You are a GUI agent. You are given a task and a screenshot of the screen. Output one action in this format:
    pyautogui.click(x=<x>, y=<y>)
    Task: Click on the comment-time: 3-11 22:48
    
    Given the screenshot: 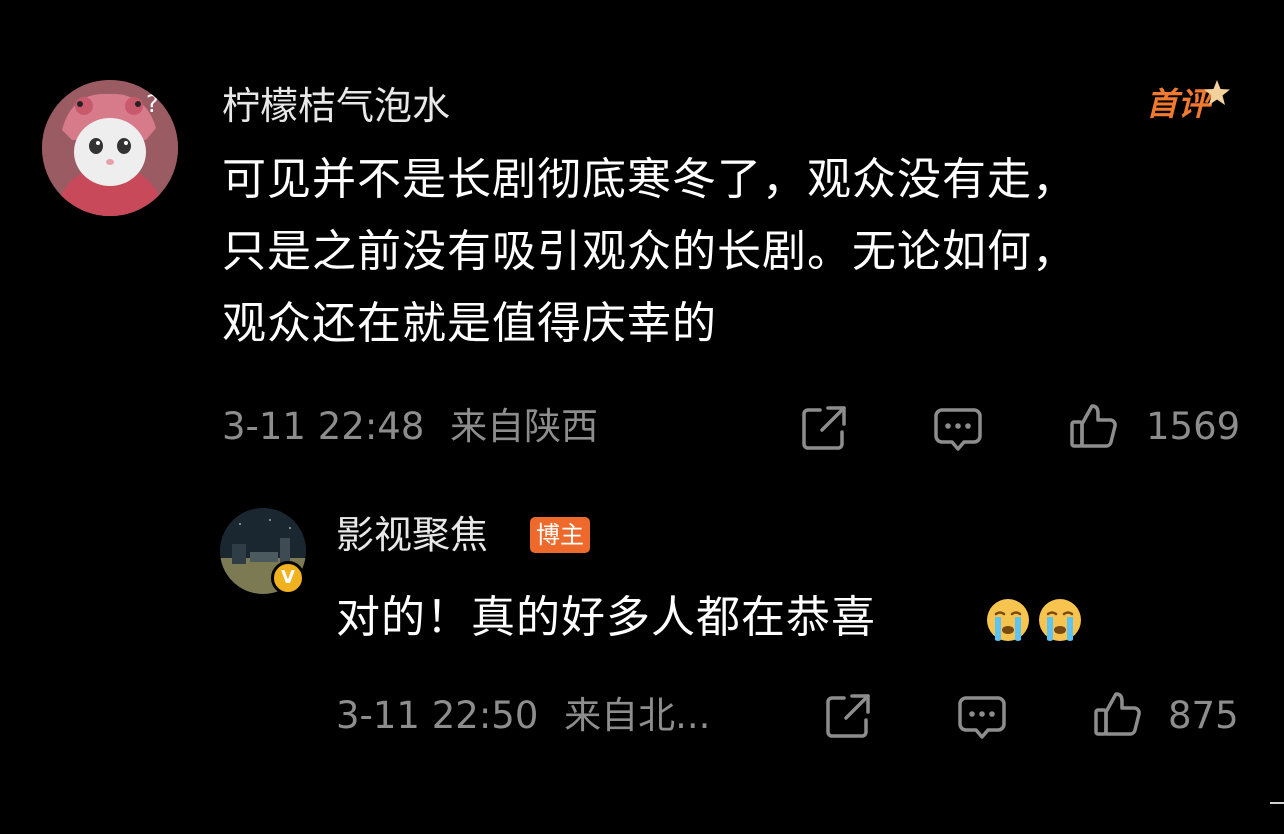 What is the action you would take?
    pyautogui.click(x=323, y=426)
    